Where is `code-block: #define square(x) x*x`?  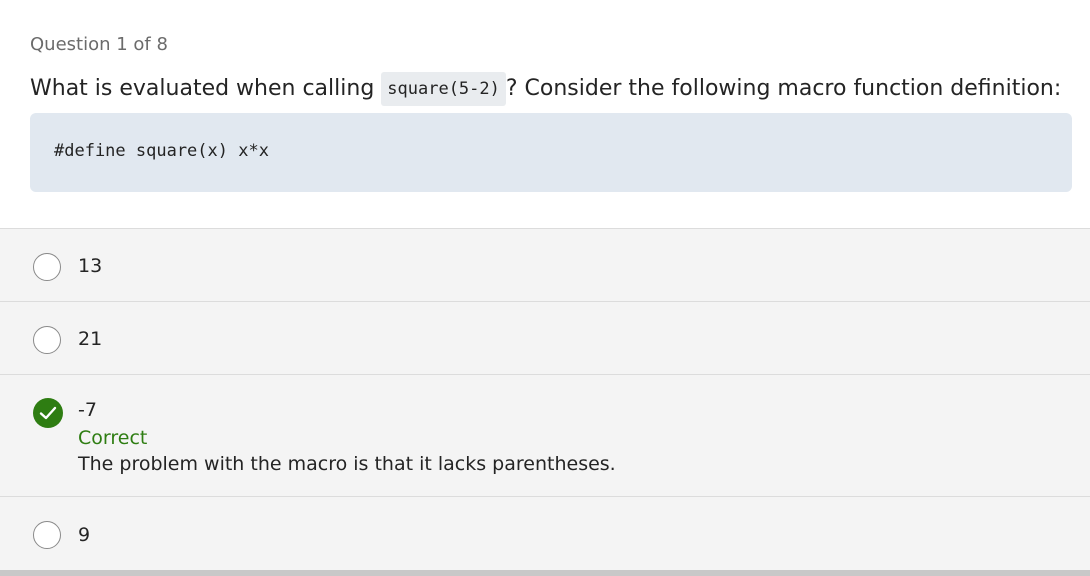 code-block: #define square(x) x*x is located at coordinates (551, 152).